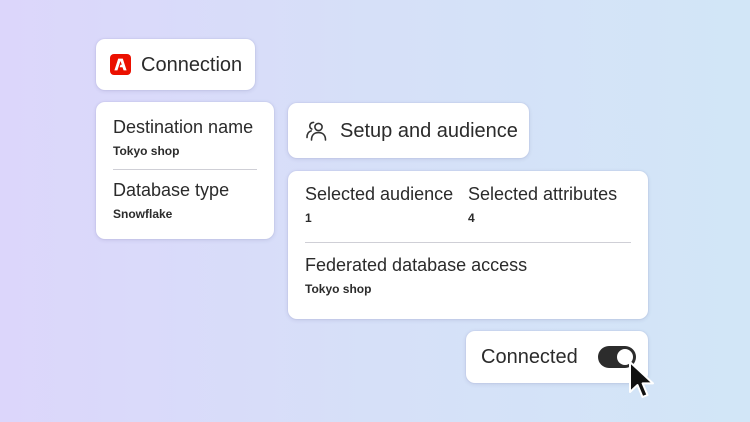  I want to click on details-divider, so click(185, 169).